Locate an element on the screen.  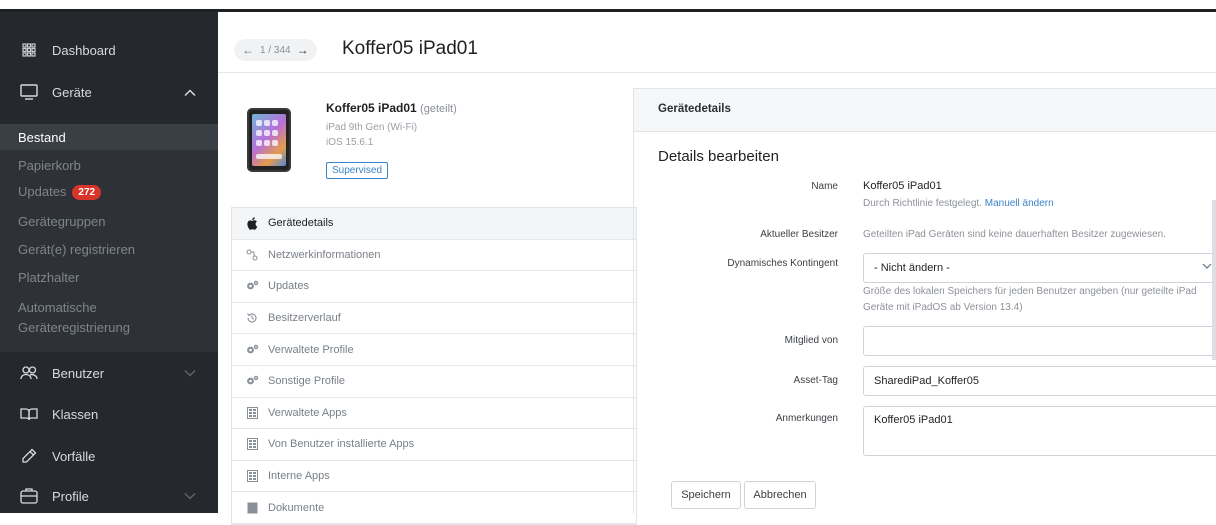
shared-label: (geteilt) is located at coordinates (438, 109).